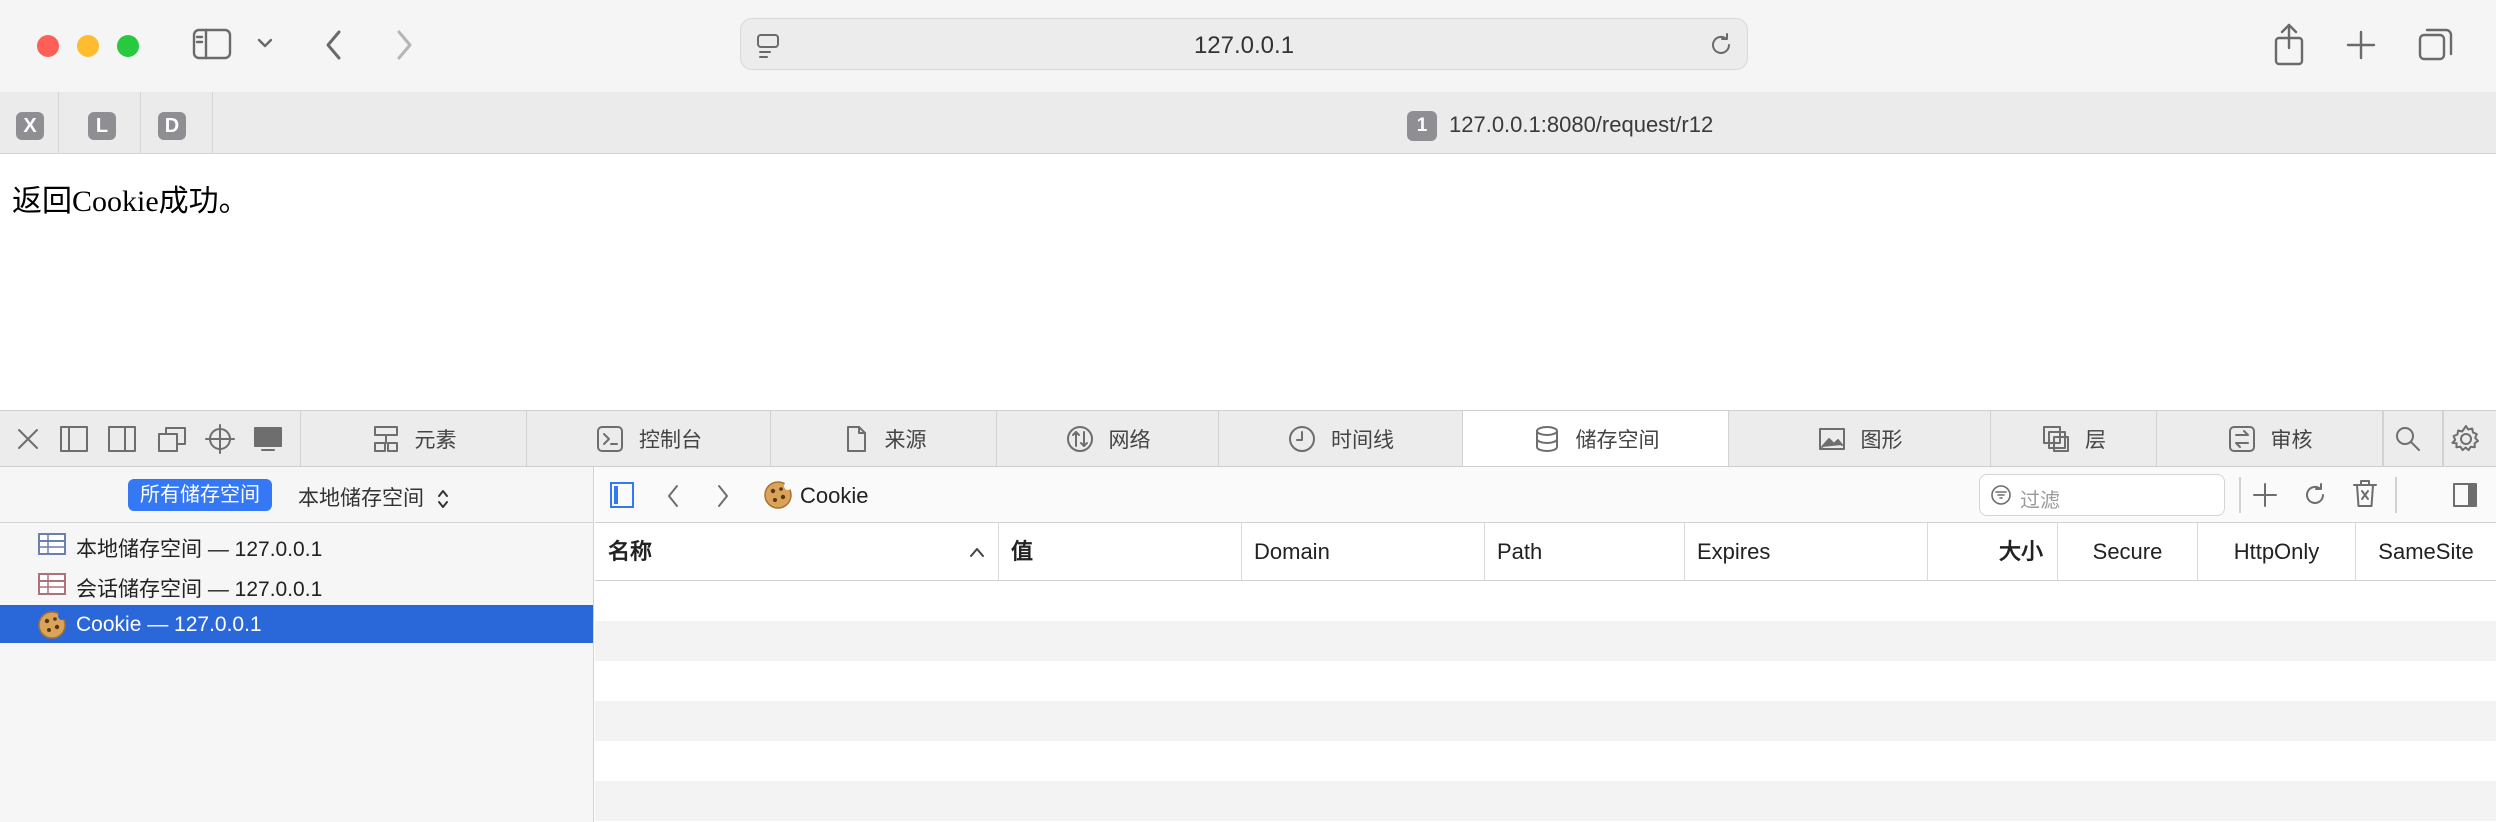 Image resolution: width=2496 pixels, height=822 pixels. What do you see at coordinates (48, 46) in the screenshot?
I see `close-window-button` at bounding box center [48, 46].